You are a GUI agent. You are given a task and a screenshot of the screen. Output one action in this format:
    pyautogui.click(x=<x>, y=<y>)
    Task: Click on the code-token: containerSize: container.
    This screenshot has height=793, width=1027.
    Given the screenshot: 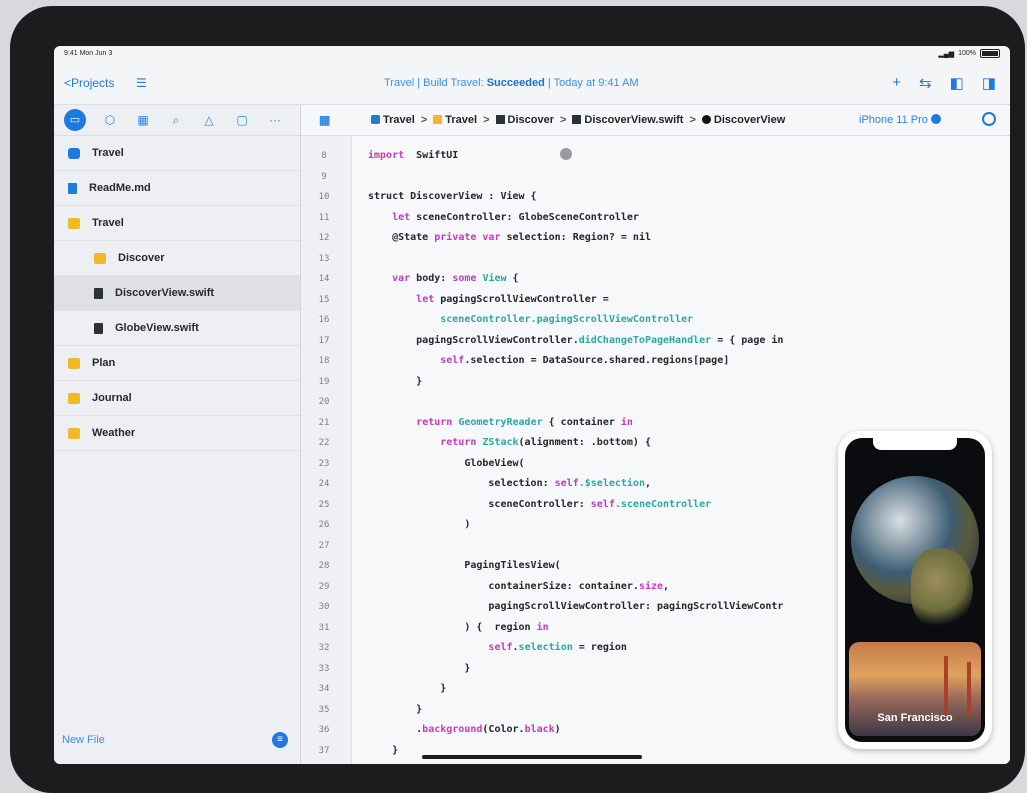 What is the action you would take?
    pyautogui.click(x=503, y=586)
    